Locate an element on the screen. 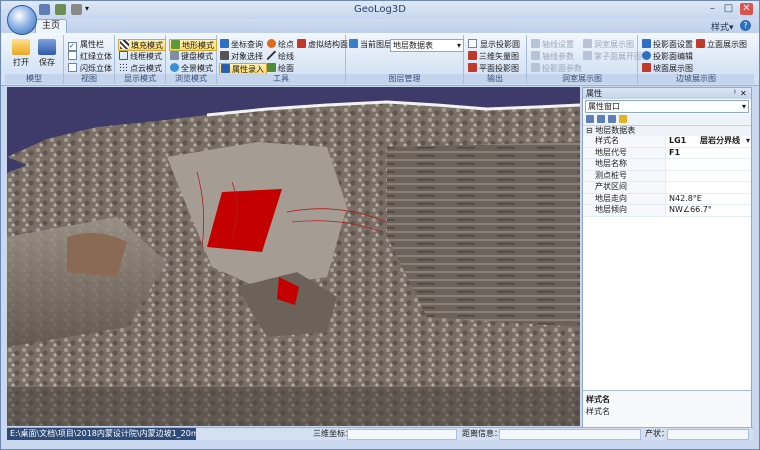 Image resolution: width=760 pixels, height=450 pixels. draw-line-button: 绘线 is located at coordinates (280, 56).